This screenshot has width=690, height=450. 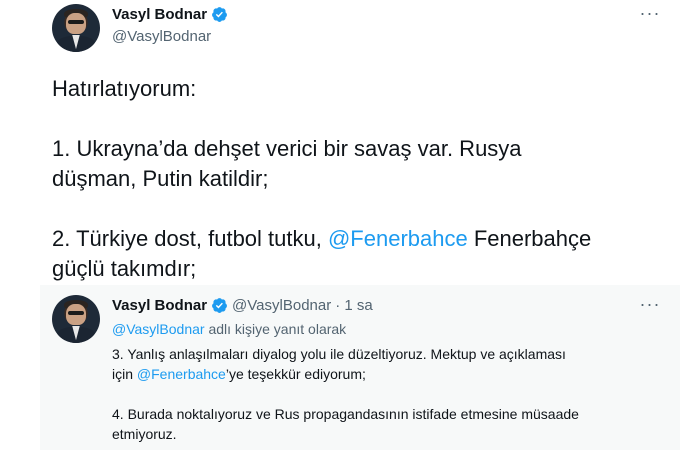 What do you see at coordinates (124, 374) in the screenshot?
I see `text-segment: için` at bounding box center [124, 374].